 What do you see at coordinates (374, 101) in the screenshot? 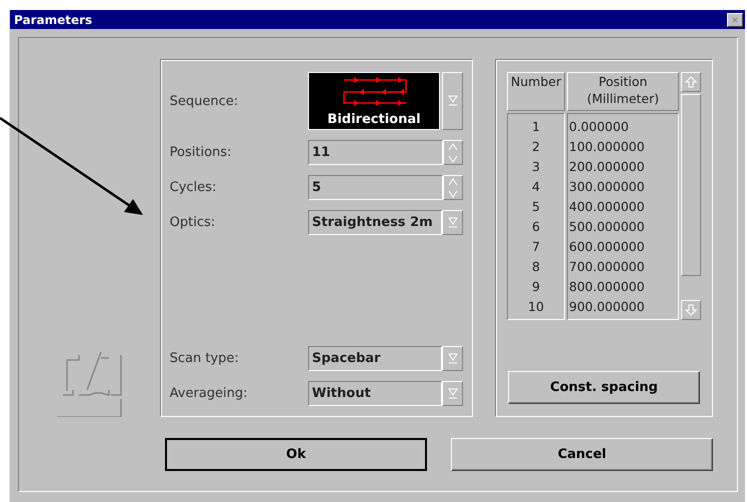
I see `sequence-preview: Bidirectional` at bounding box center [374, 101].